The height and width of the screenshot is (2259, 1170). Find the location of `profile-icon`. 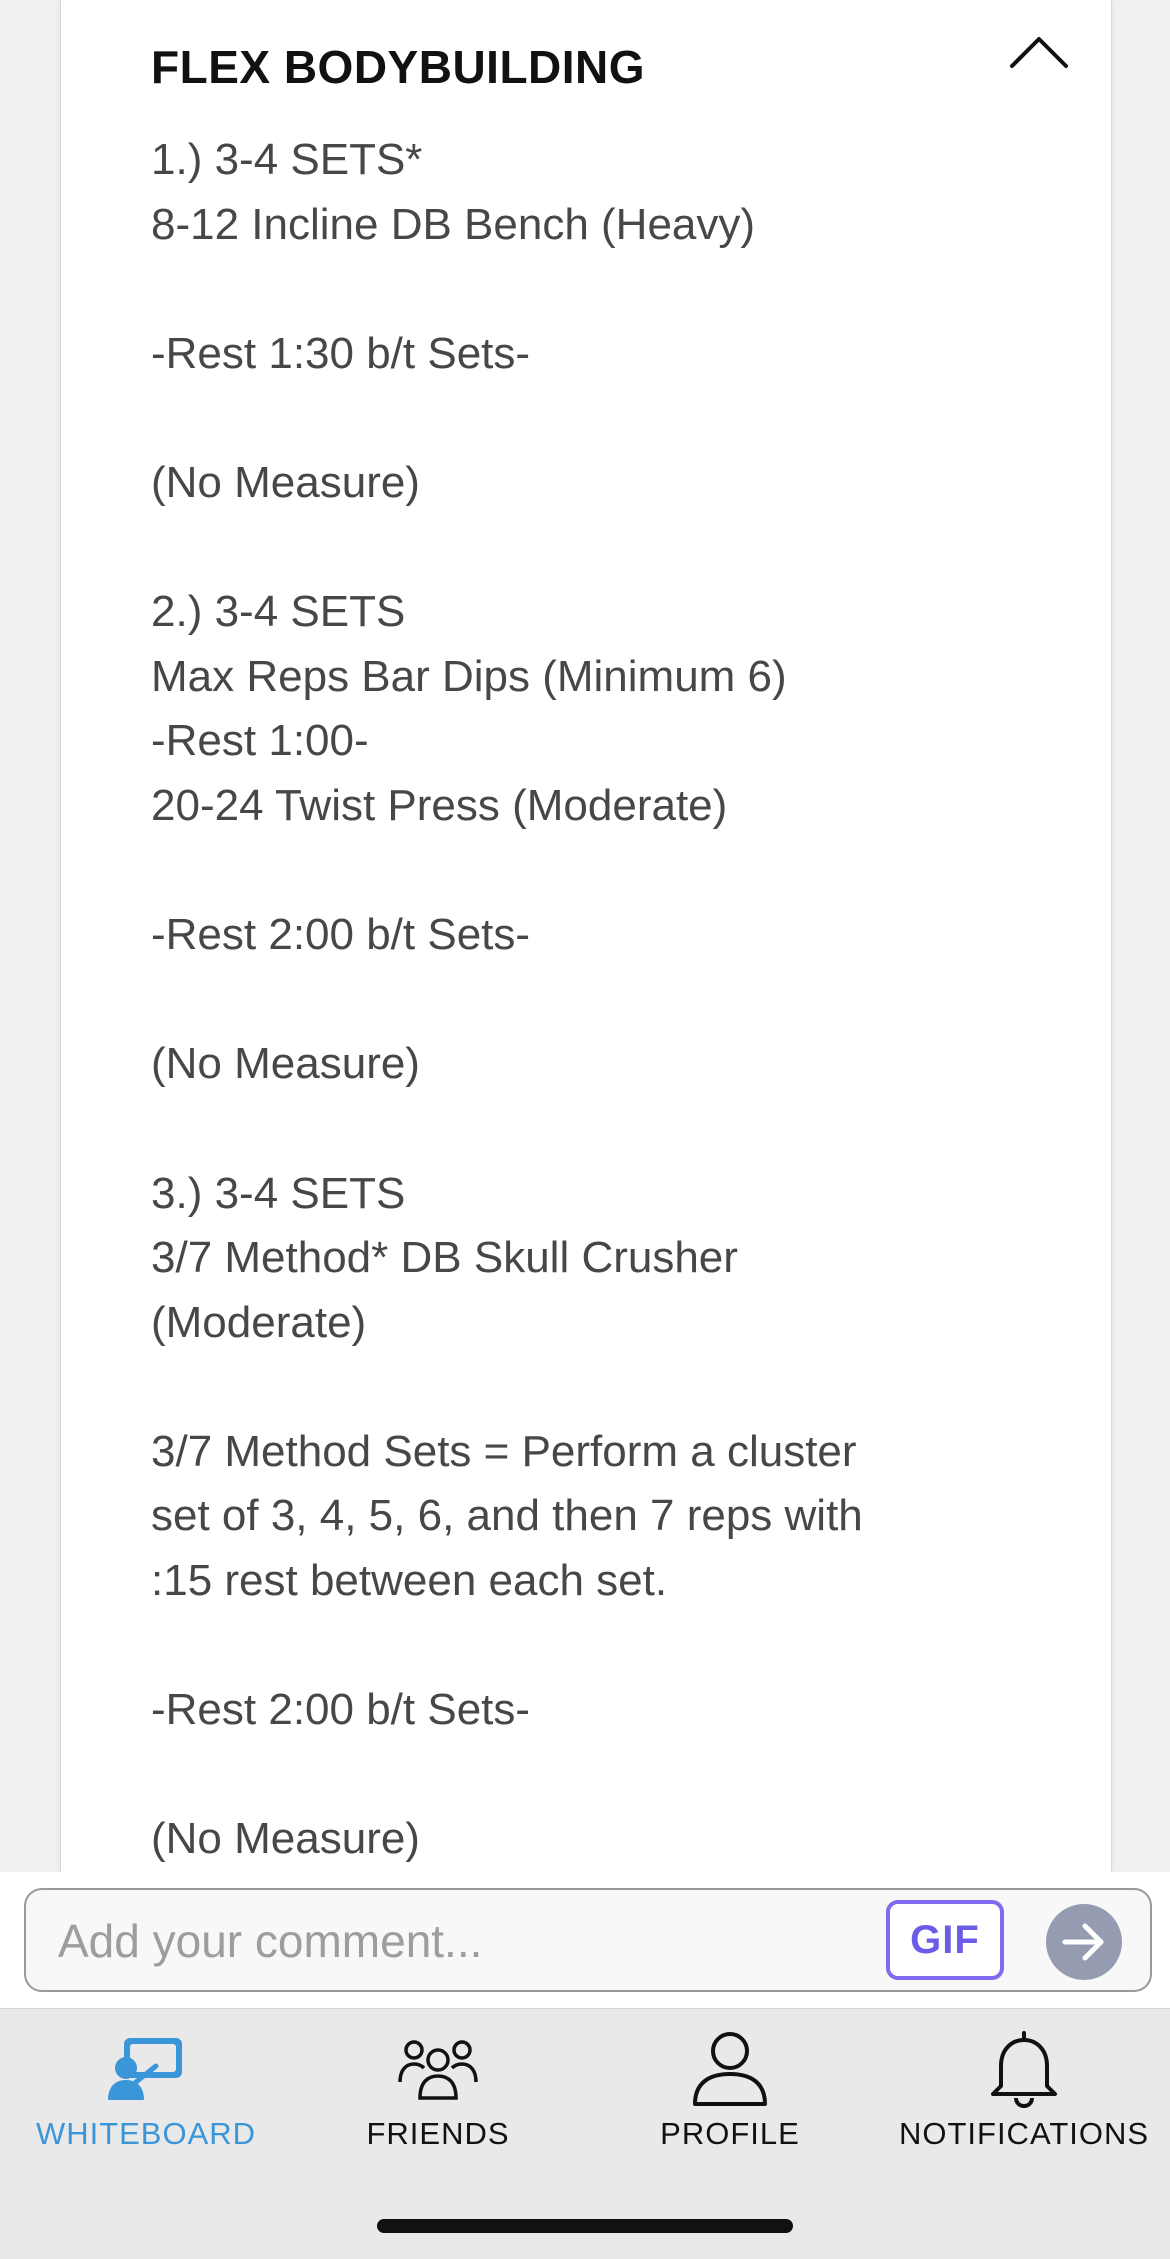

profile-icon is located at coordinates (730, 2069).